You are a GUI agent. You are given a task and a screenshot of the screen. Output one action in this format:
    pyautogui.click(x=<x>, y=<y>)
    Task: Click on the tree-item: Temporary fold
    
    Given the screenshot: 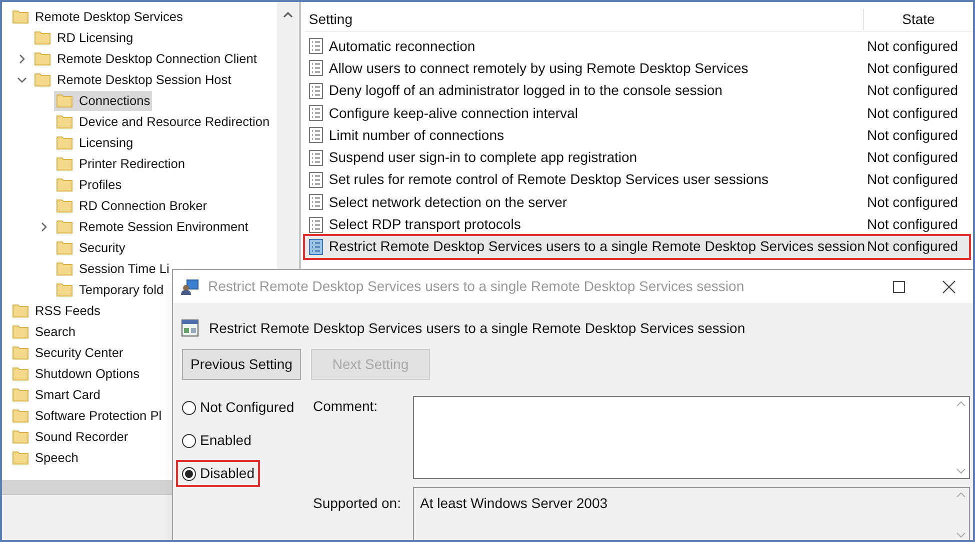 What is the action you would take?
    pyautogui.click(x=110, y=290)
    